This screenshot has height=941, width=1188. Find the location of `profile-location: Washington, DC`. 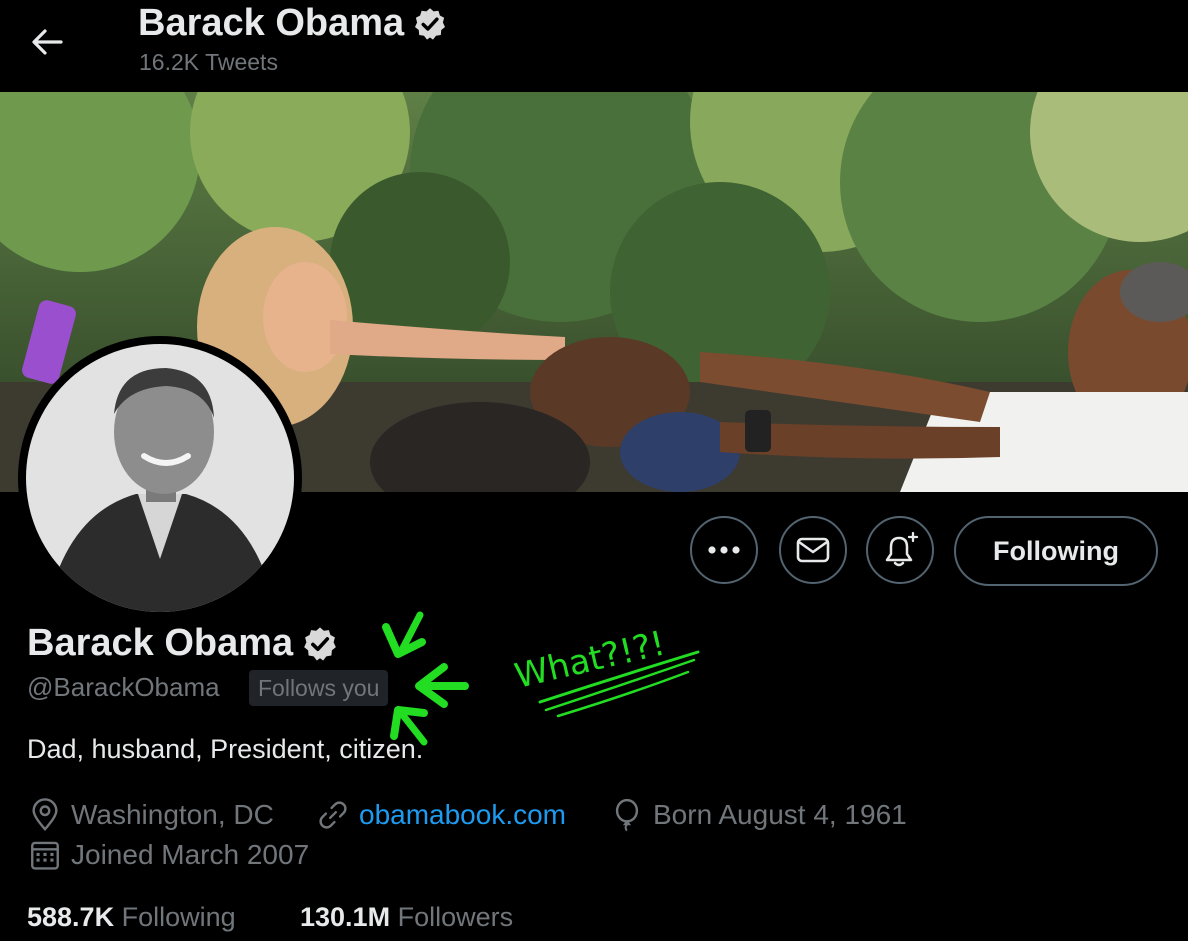

profile-location: Washington, DC is located at coordinates (151, 815).